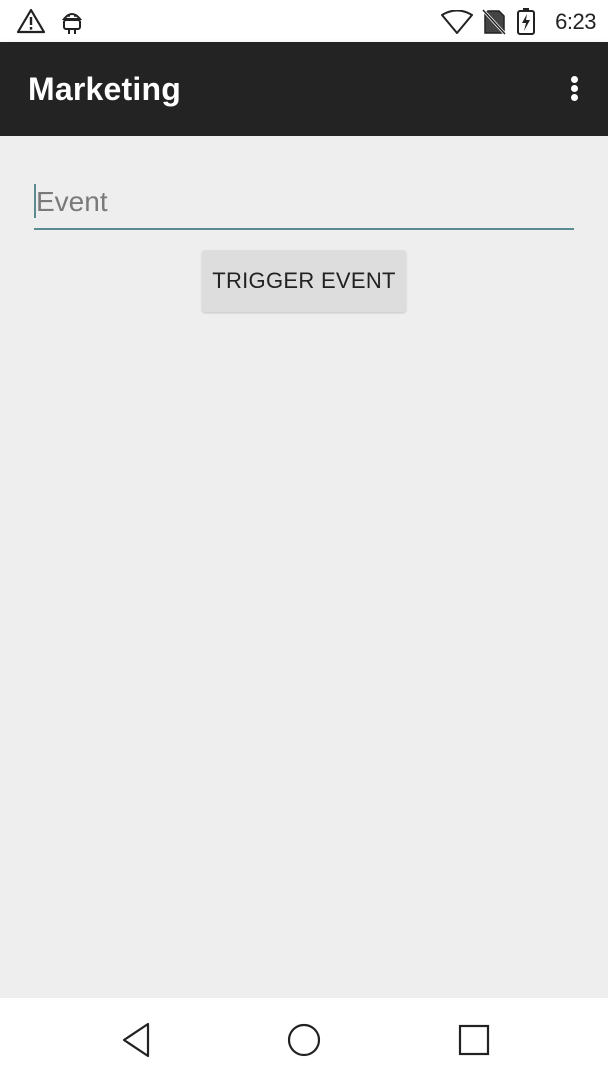  What do you see at coordinates (575, 88) in the screenshot?
I see `more-vert-icon` at bounding box center [575, 88].